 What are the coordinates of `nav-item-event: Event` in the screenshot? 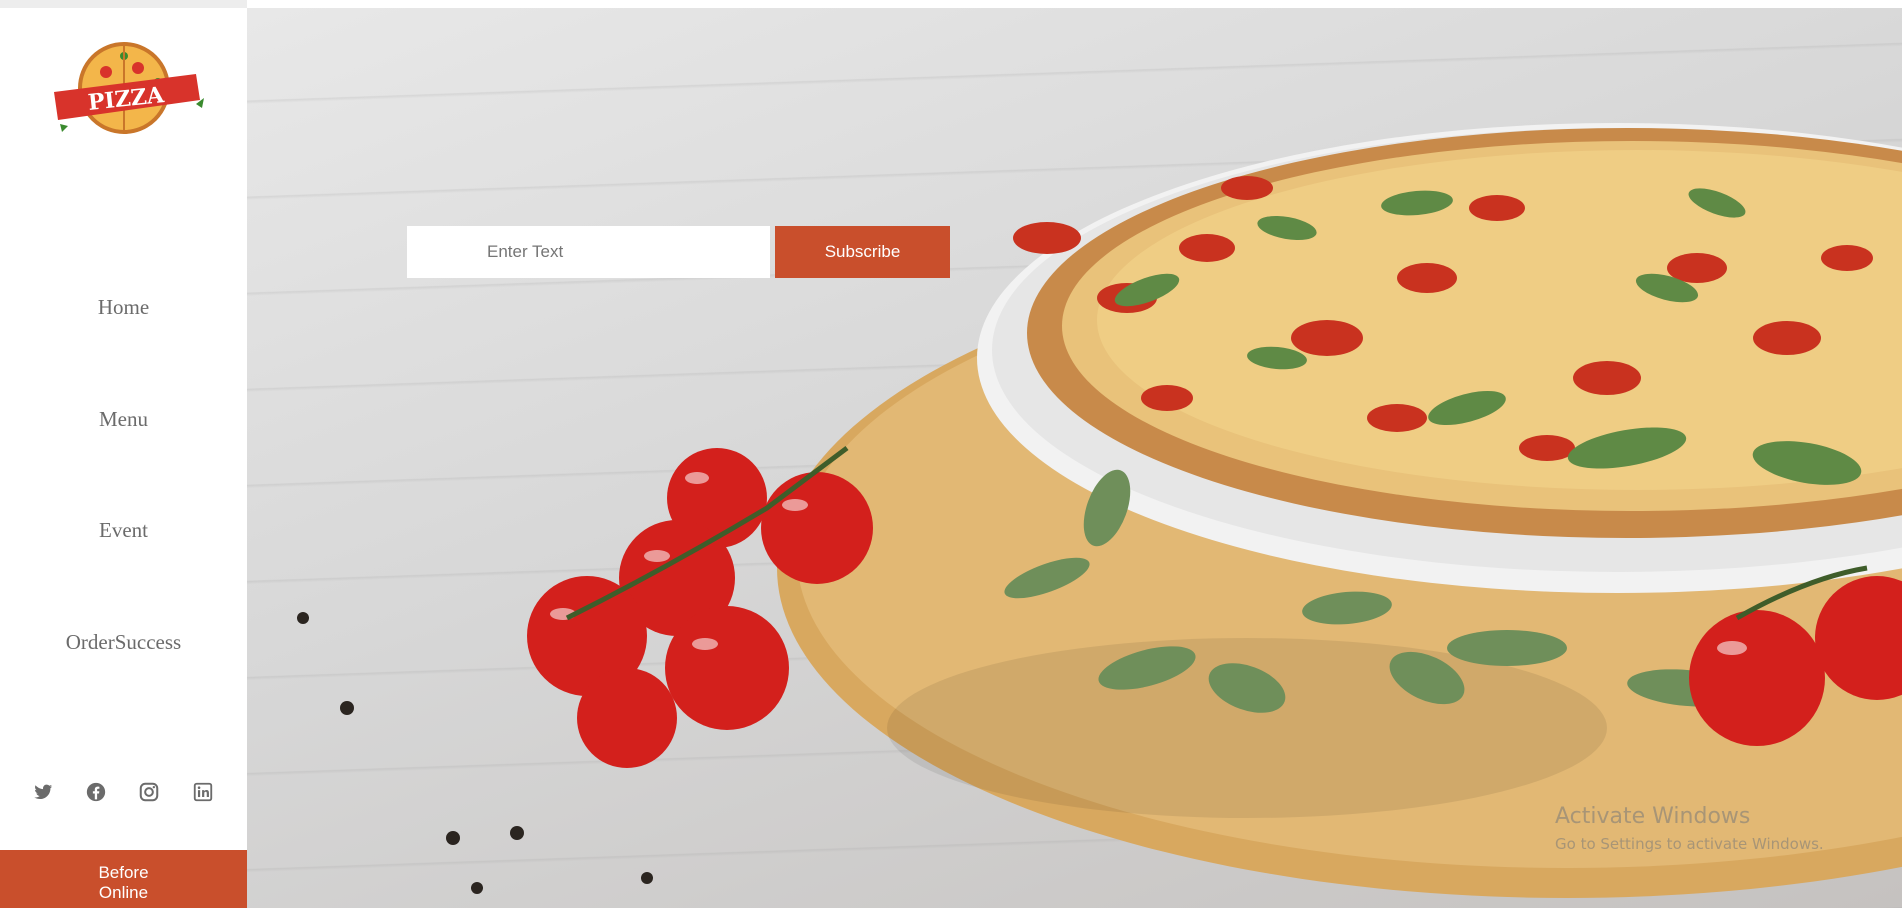 It's located at (123, 530).